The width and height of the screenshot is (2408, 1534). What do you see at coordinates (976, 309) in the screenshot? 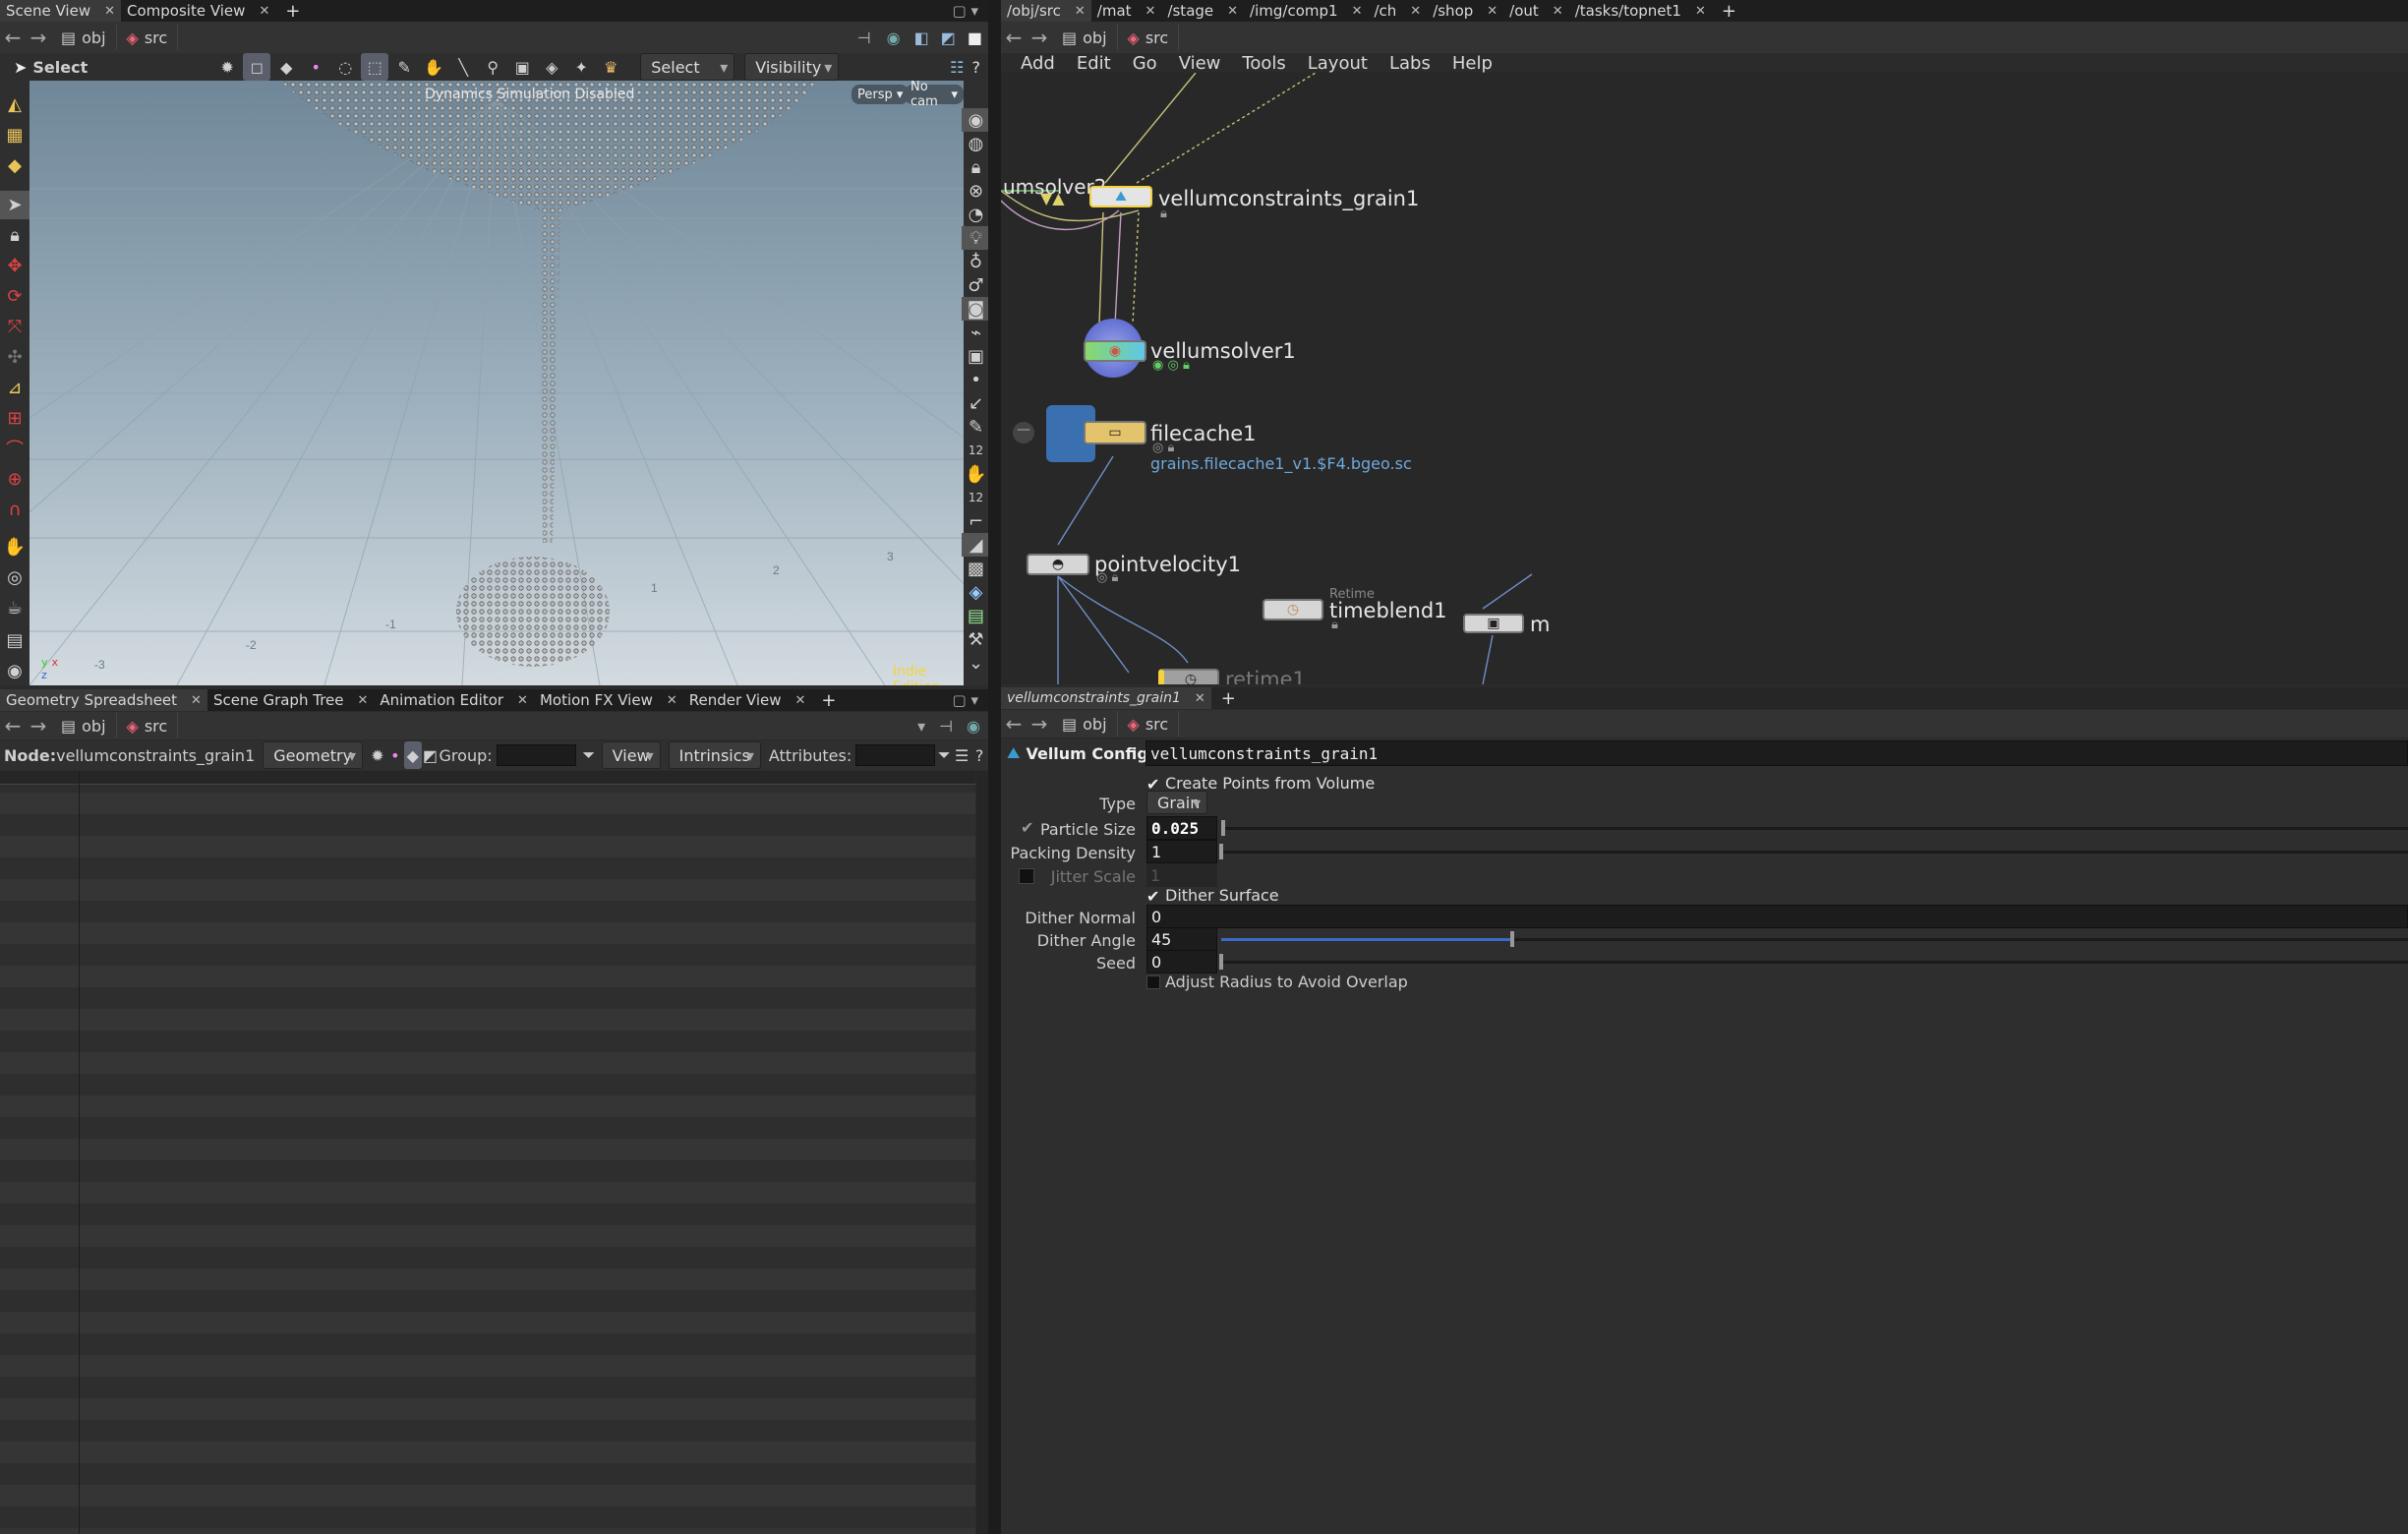
I see `shadow-icon: ◙` at bounding box center [976, 309].